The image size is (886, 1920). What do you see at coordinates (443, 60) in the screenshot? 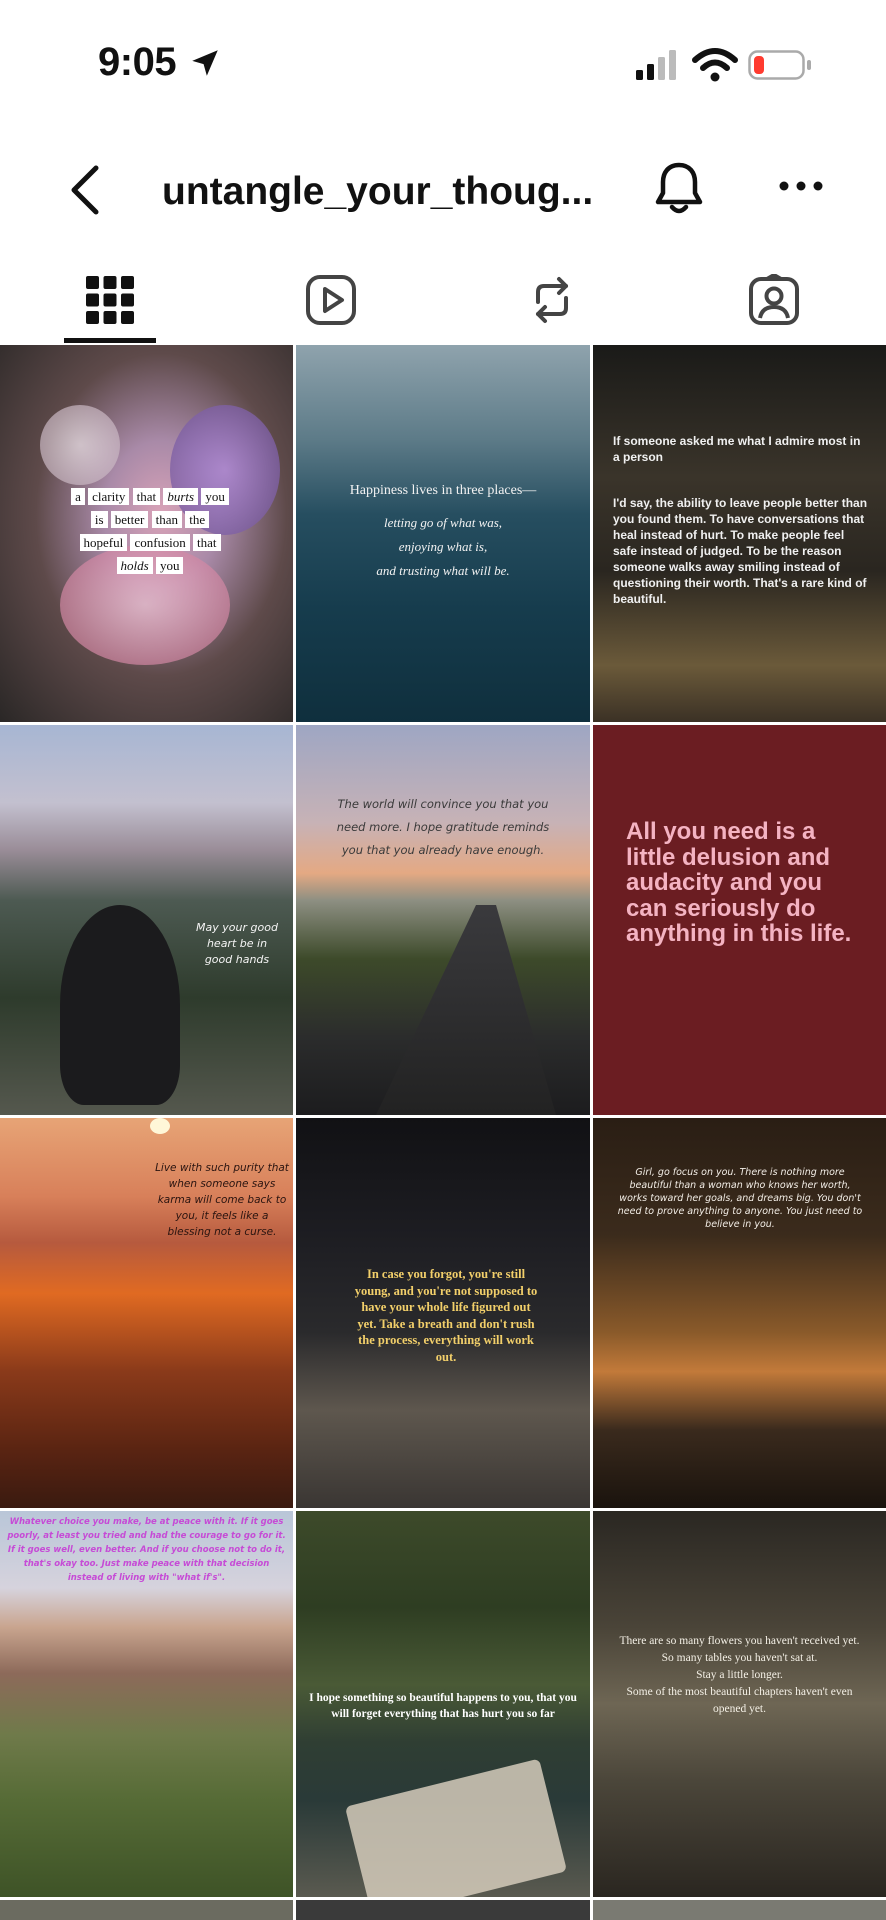
I see `status-bar: 9:05` at bounding box center [443, 60].